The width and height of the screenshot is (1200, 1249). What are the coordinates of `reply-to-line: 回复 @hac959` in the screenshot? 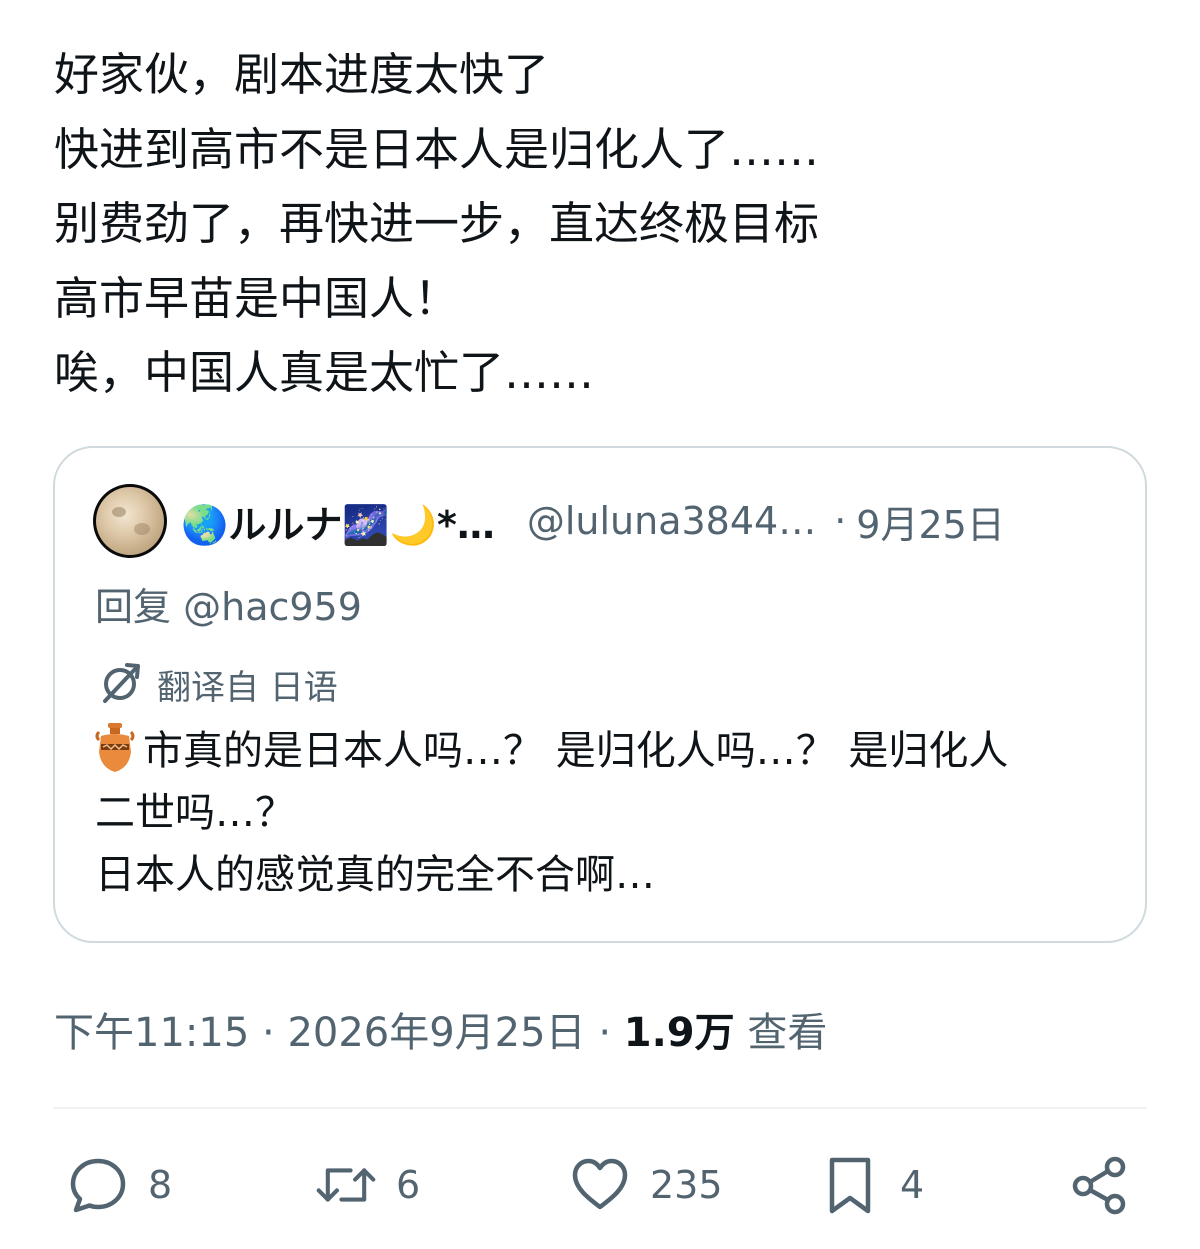 It's located at (228, 603).